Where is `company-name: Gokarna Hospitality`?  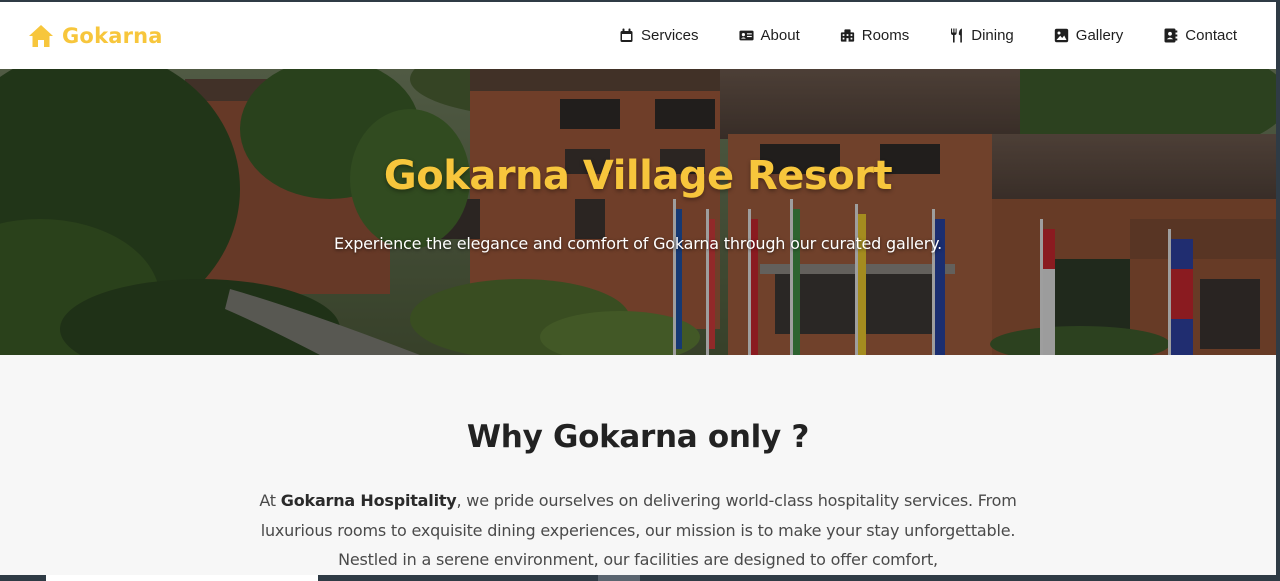 company-name: Gokarna Hospitality is located at coordinates (368, 500).